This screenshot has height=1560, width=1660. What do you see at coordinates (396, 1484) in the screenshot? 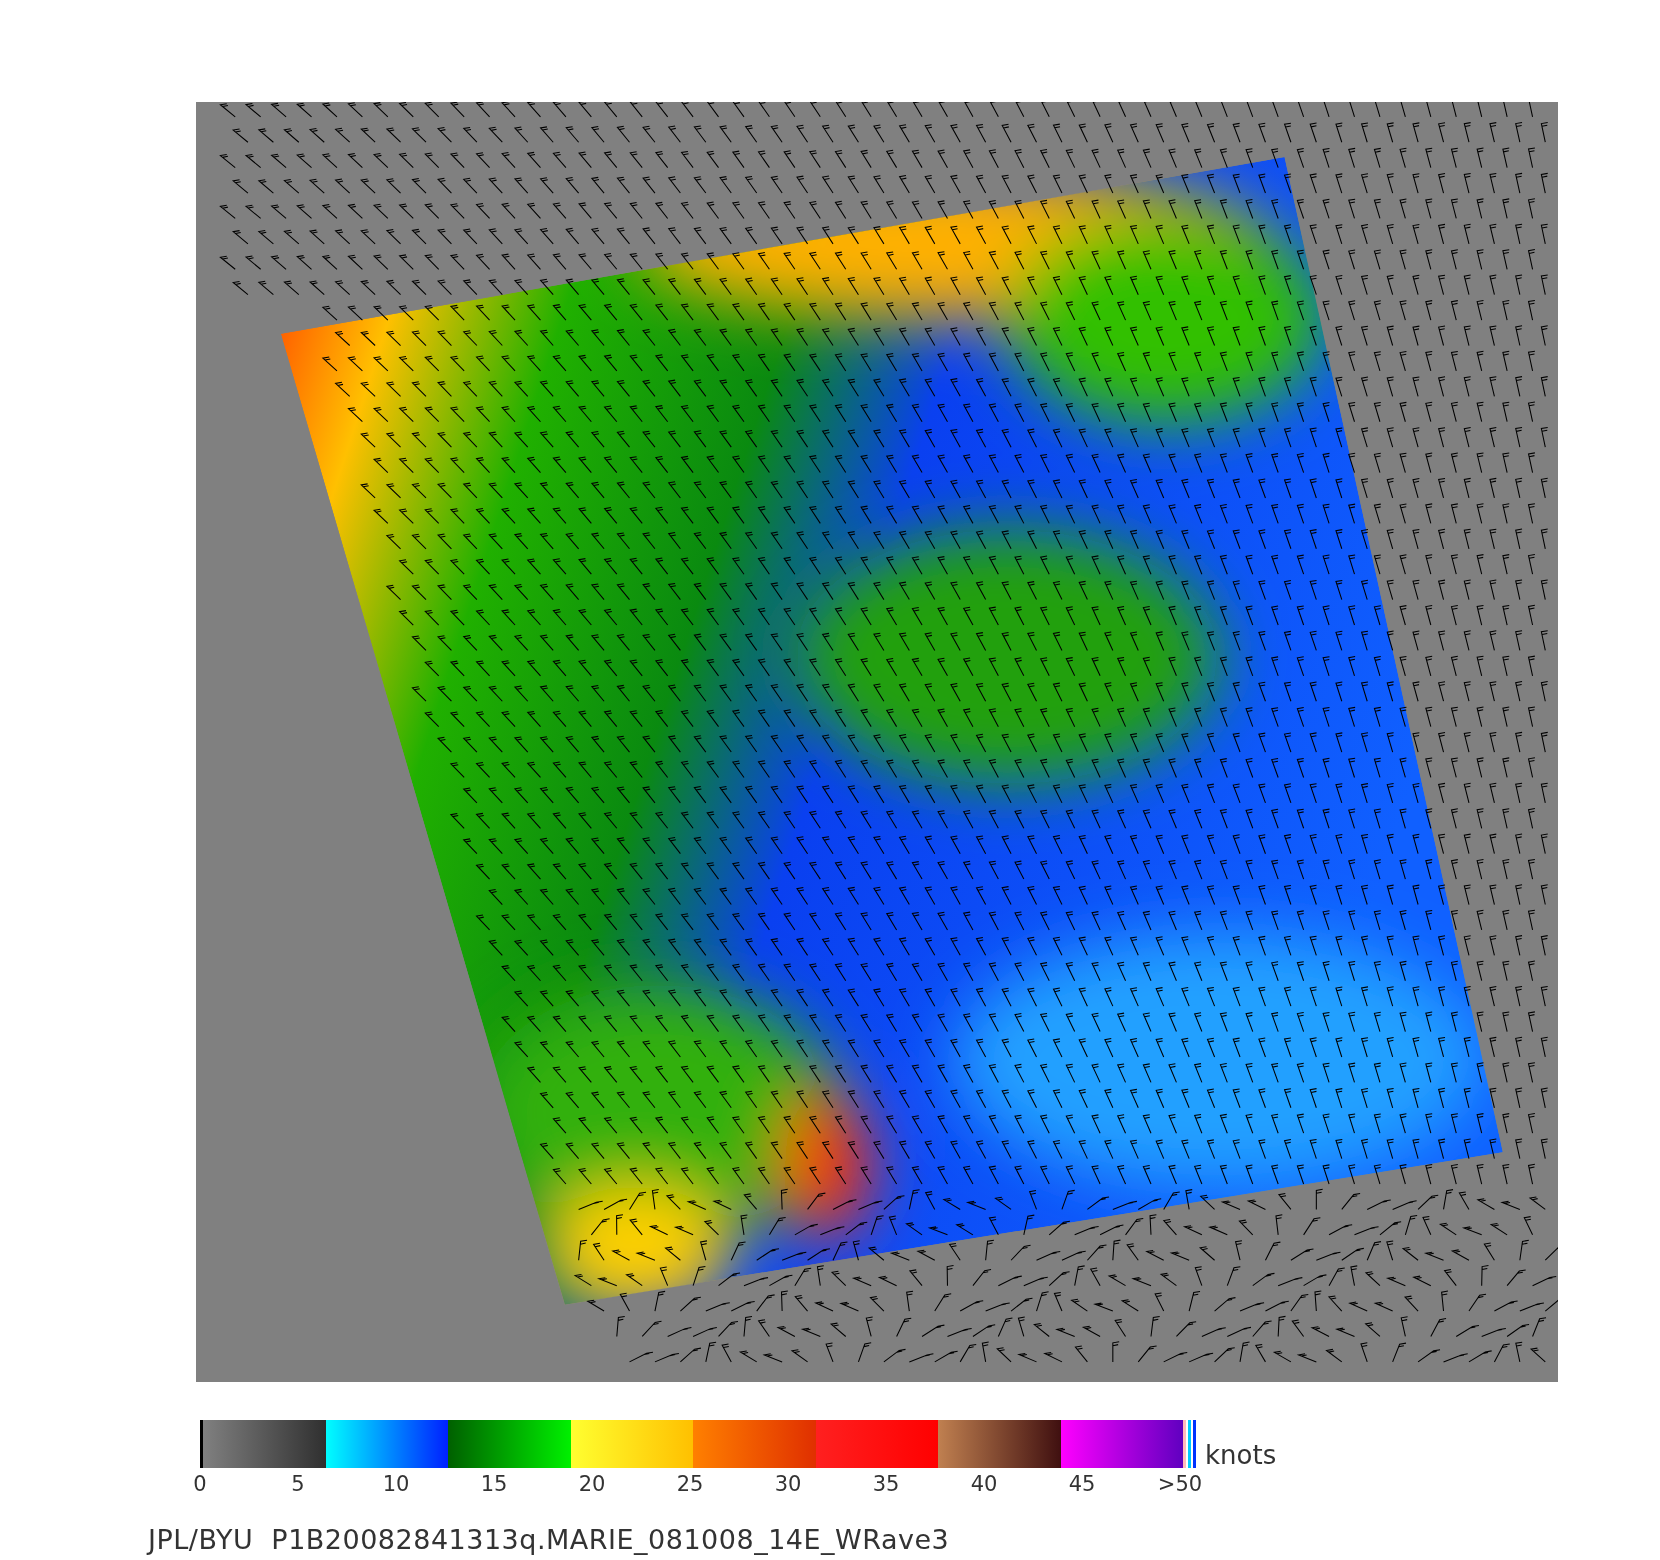
I see `scale-tick-label: 10` at bounding box center [396, 1484].